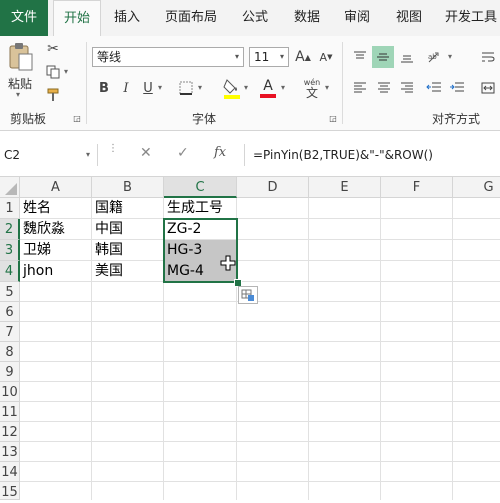 Image resolution: width=500 pixels, height=503 pixels. I want to click on shrink-font-icon: A ▼, so click(326, 57).